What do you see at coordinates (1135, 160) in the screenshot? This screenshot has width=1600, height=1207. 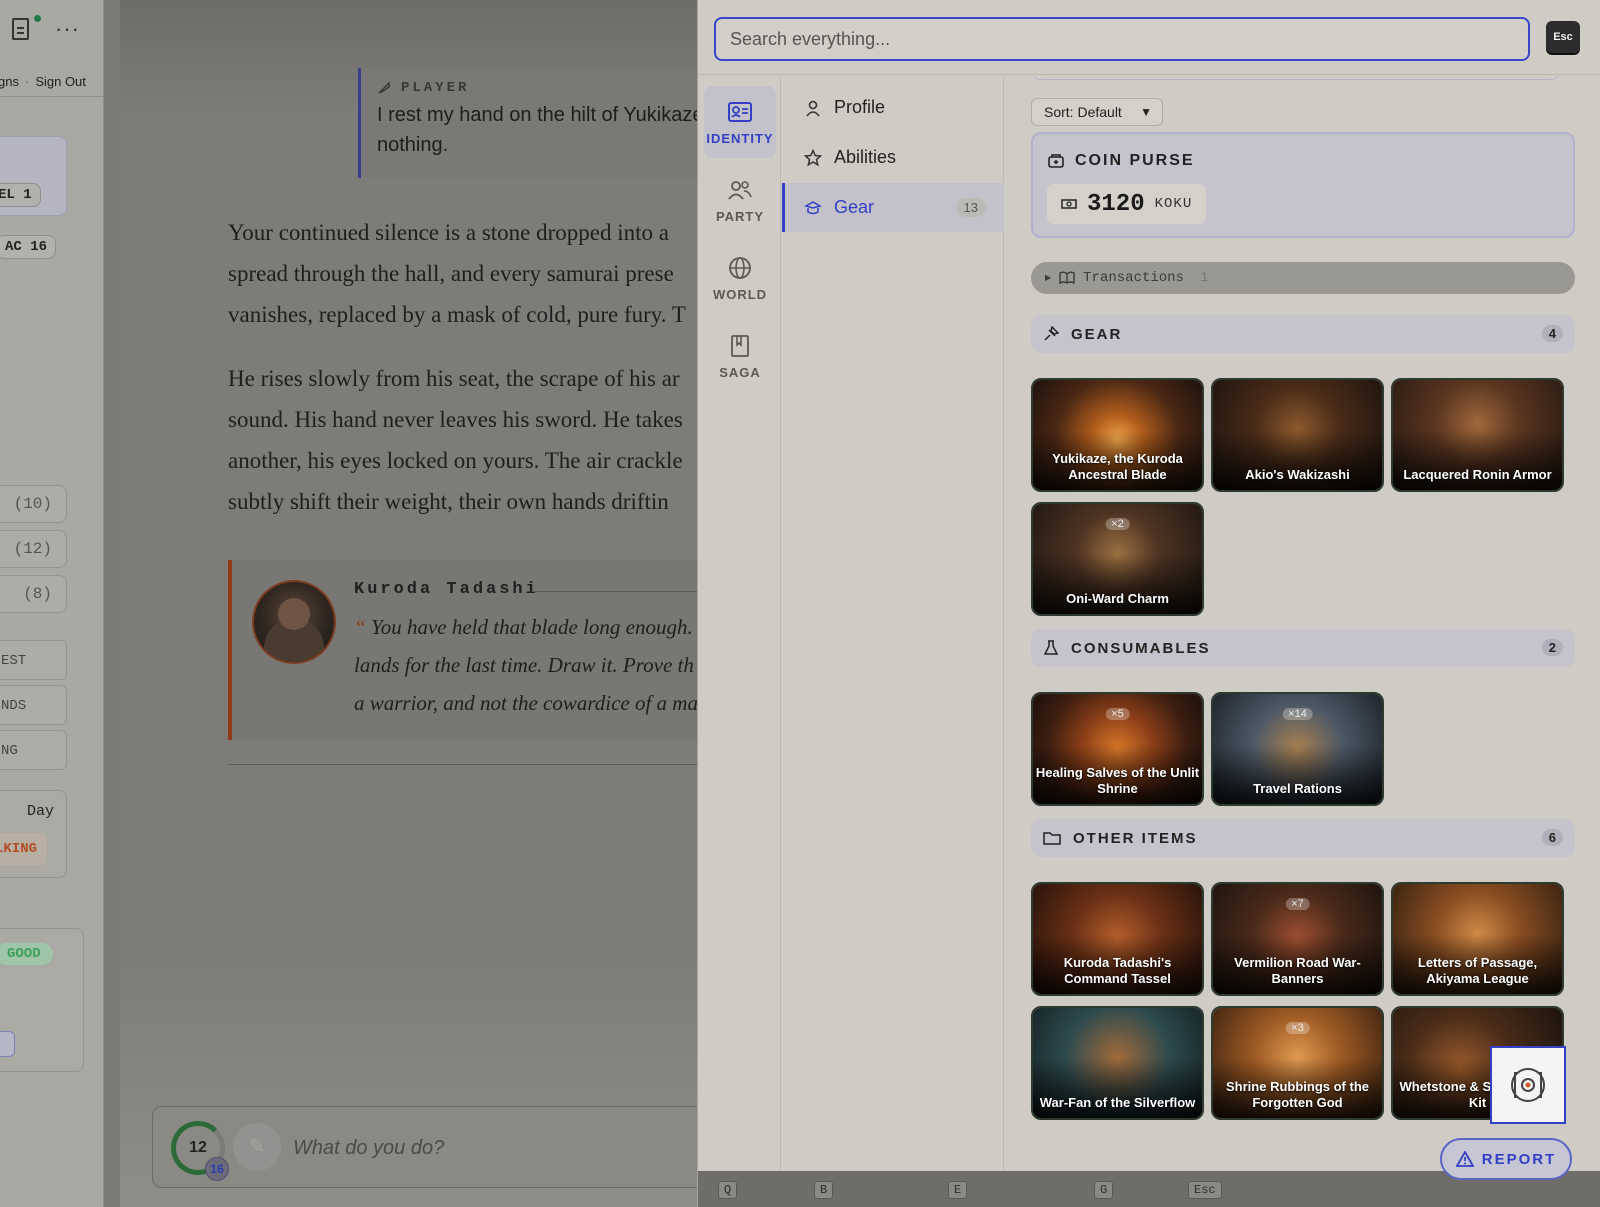 I see `coin-purse-title: COIN PURSE` at bounding box center [1135, 160].